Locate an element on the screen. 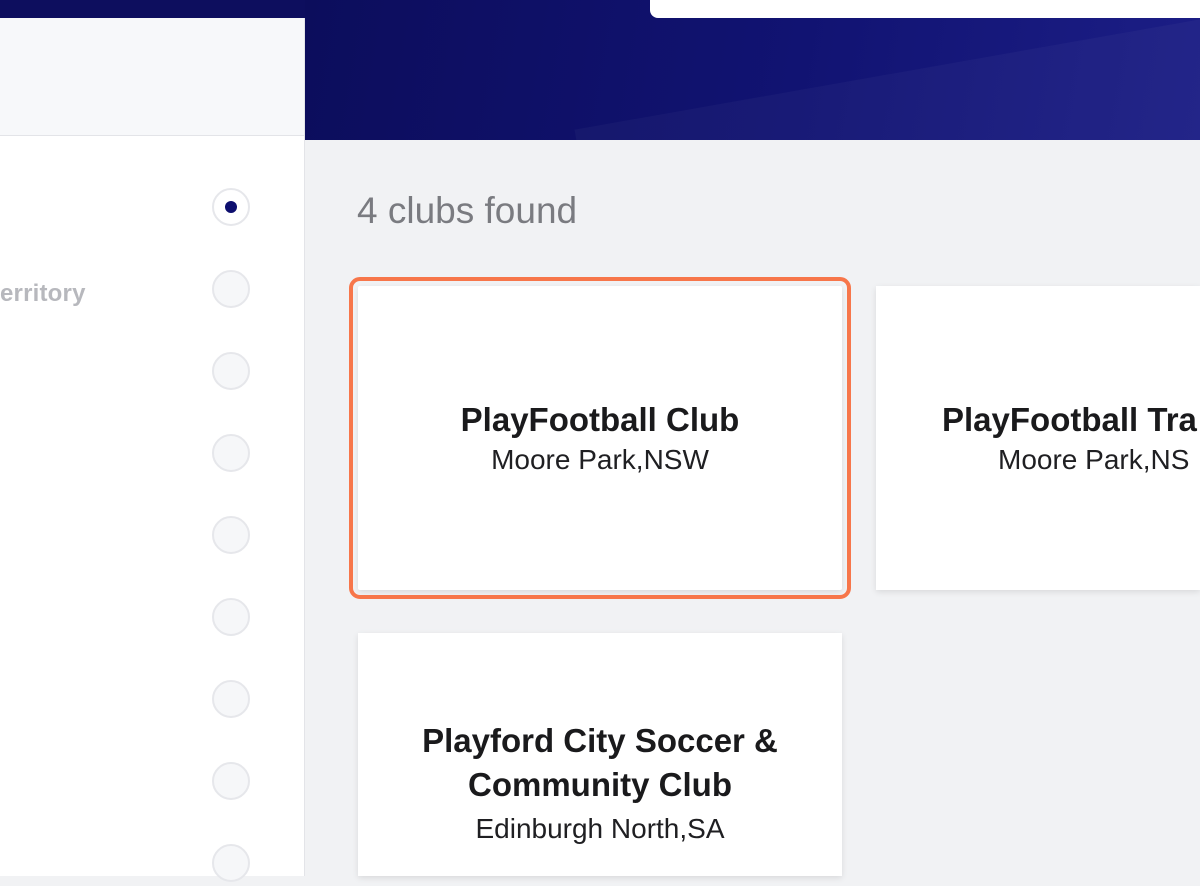 Image resolution: width=1200 pixels, height=886 pixels. radio-button-checked is located at coordinates (231, 207).